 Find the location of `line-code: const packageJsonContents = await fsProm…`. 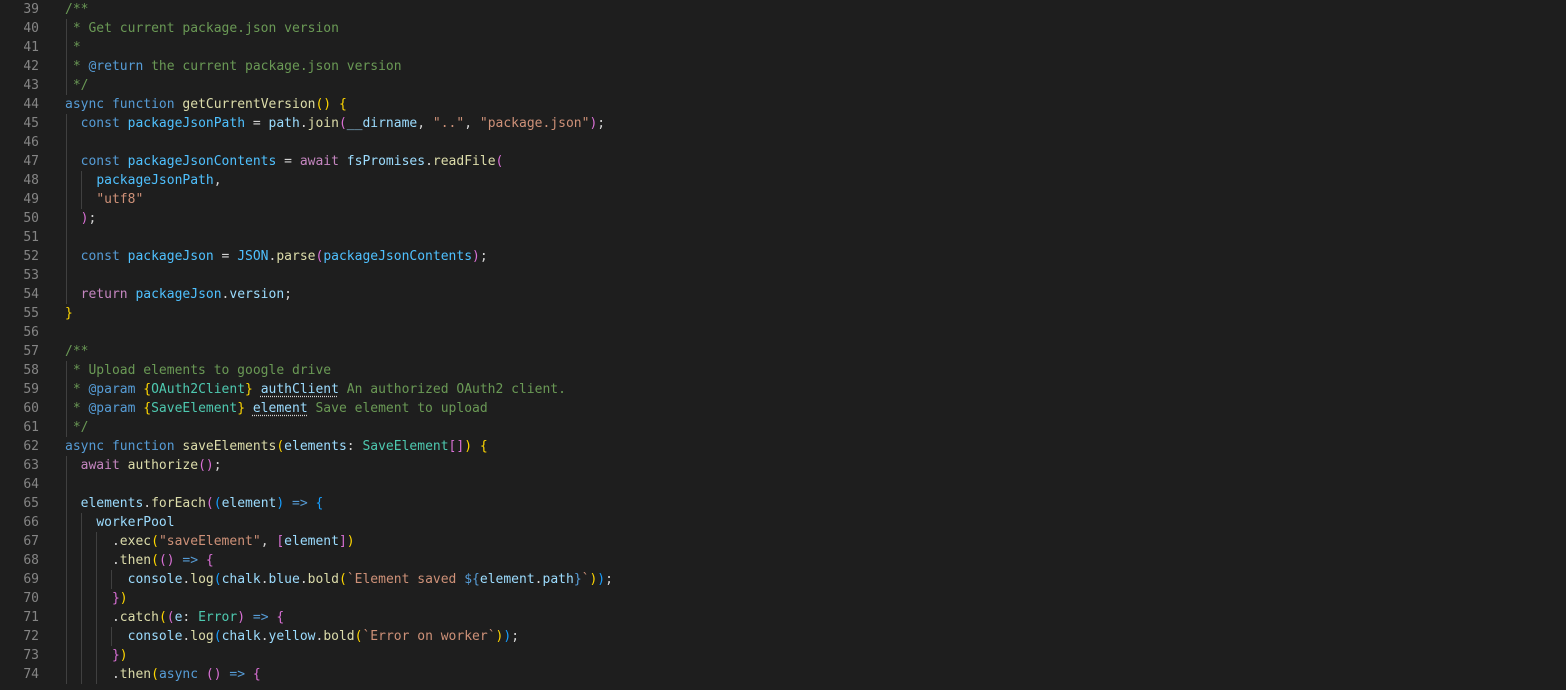

line-code: const packageJsonContents = await fsProm… is located at coordinates (284, 161).